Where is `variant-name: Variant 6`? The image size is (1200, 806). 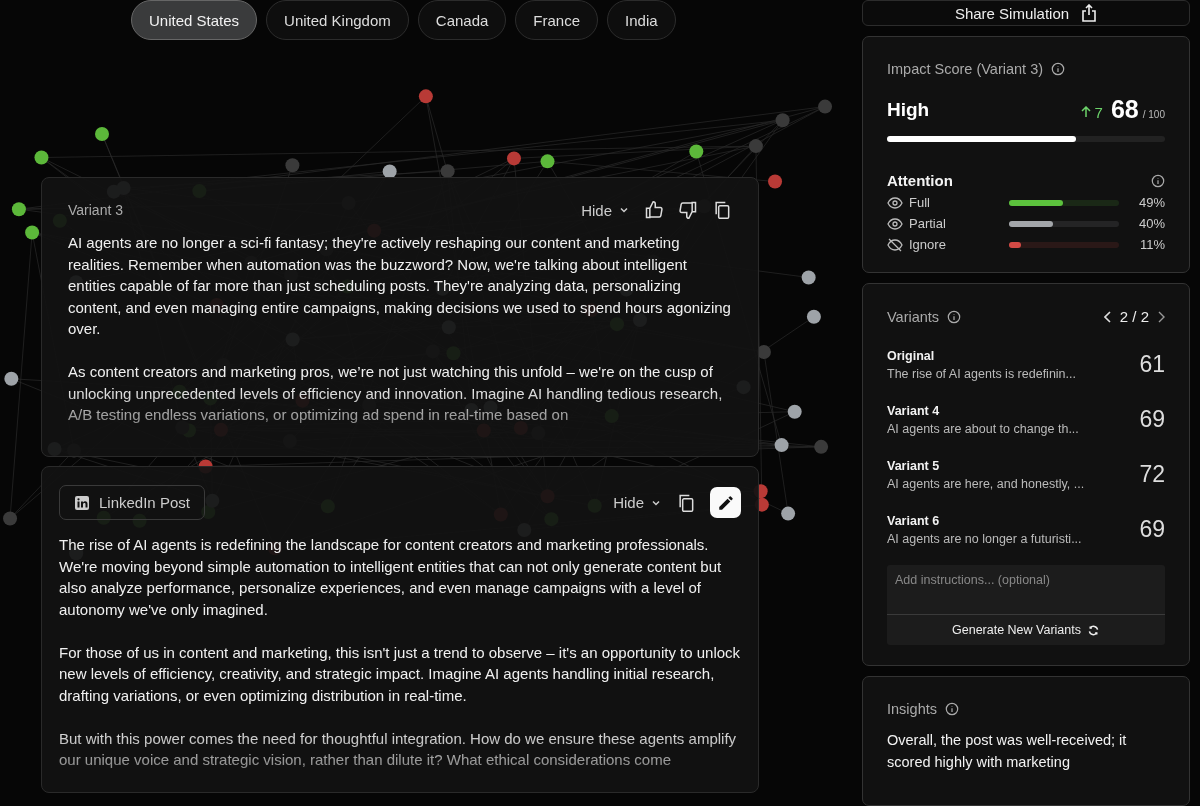
variant-name: Variant 6 is located at coordinates (914, 520).